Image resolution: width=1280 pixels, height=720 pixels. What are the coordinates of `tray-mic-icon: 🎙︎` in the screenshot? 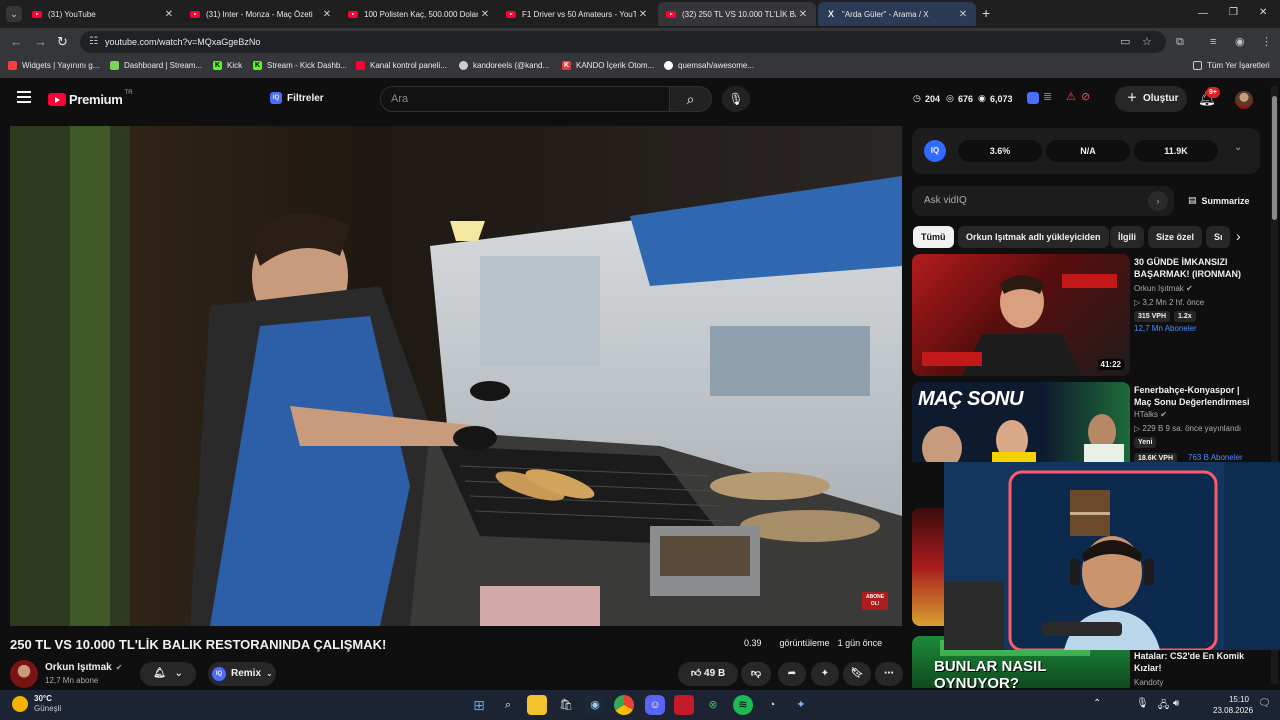 It's located at (1142, 703).